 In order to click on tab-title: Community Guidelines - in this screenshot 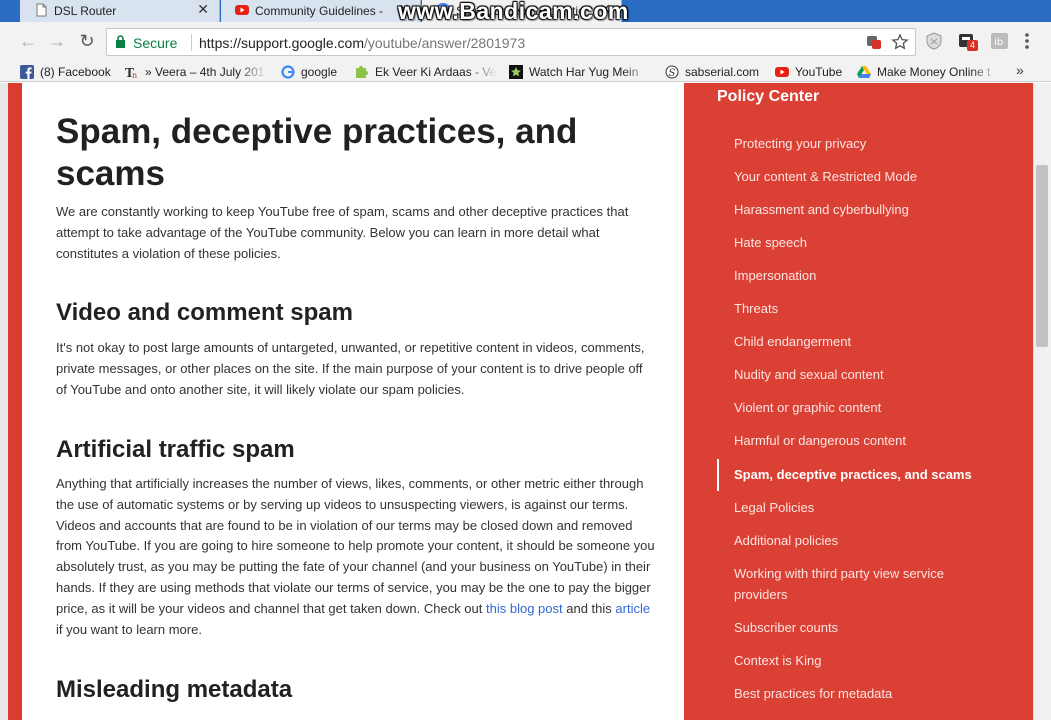, I will do `click(319, 11)`.